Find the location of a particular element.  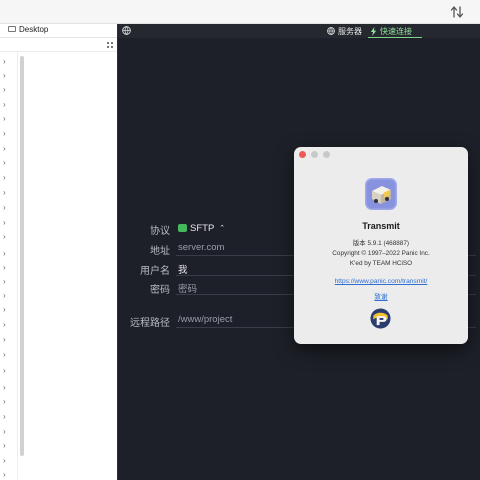

app-name: Transmit is located at coordinates (381, 226).